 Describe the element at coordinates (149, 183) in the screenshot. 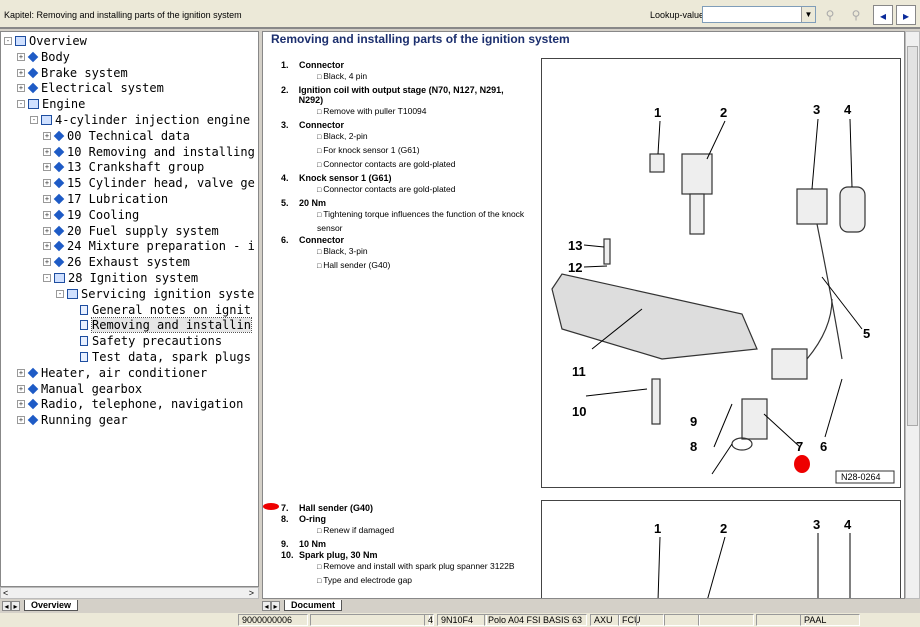

I see `tree-item: +15 Cylinder head, valve ge` at that location.